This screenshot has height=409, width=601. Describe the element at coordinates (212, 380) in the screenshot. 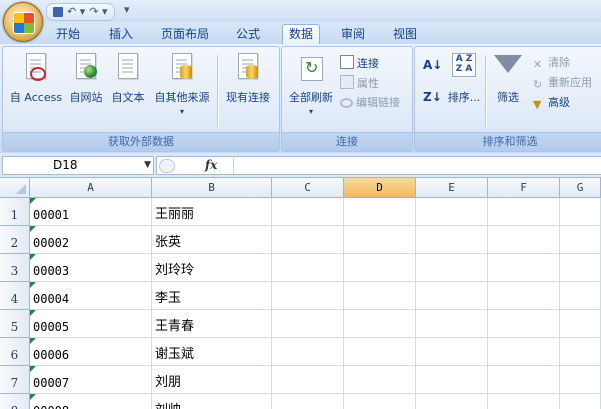

I see `cell-B: 刘朋` at that location.